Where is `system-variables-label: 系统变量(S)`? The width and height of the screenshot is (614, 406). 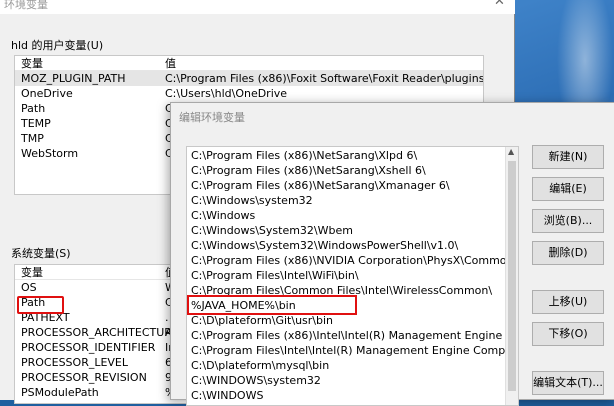
system-variables-label: 系统变量(S) is located at coordinates (41, 253).